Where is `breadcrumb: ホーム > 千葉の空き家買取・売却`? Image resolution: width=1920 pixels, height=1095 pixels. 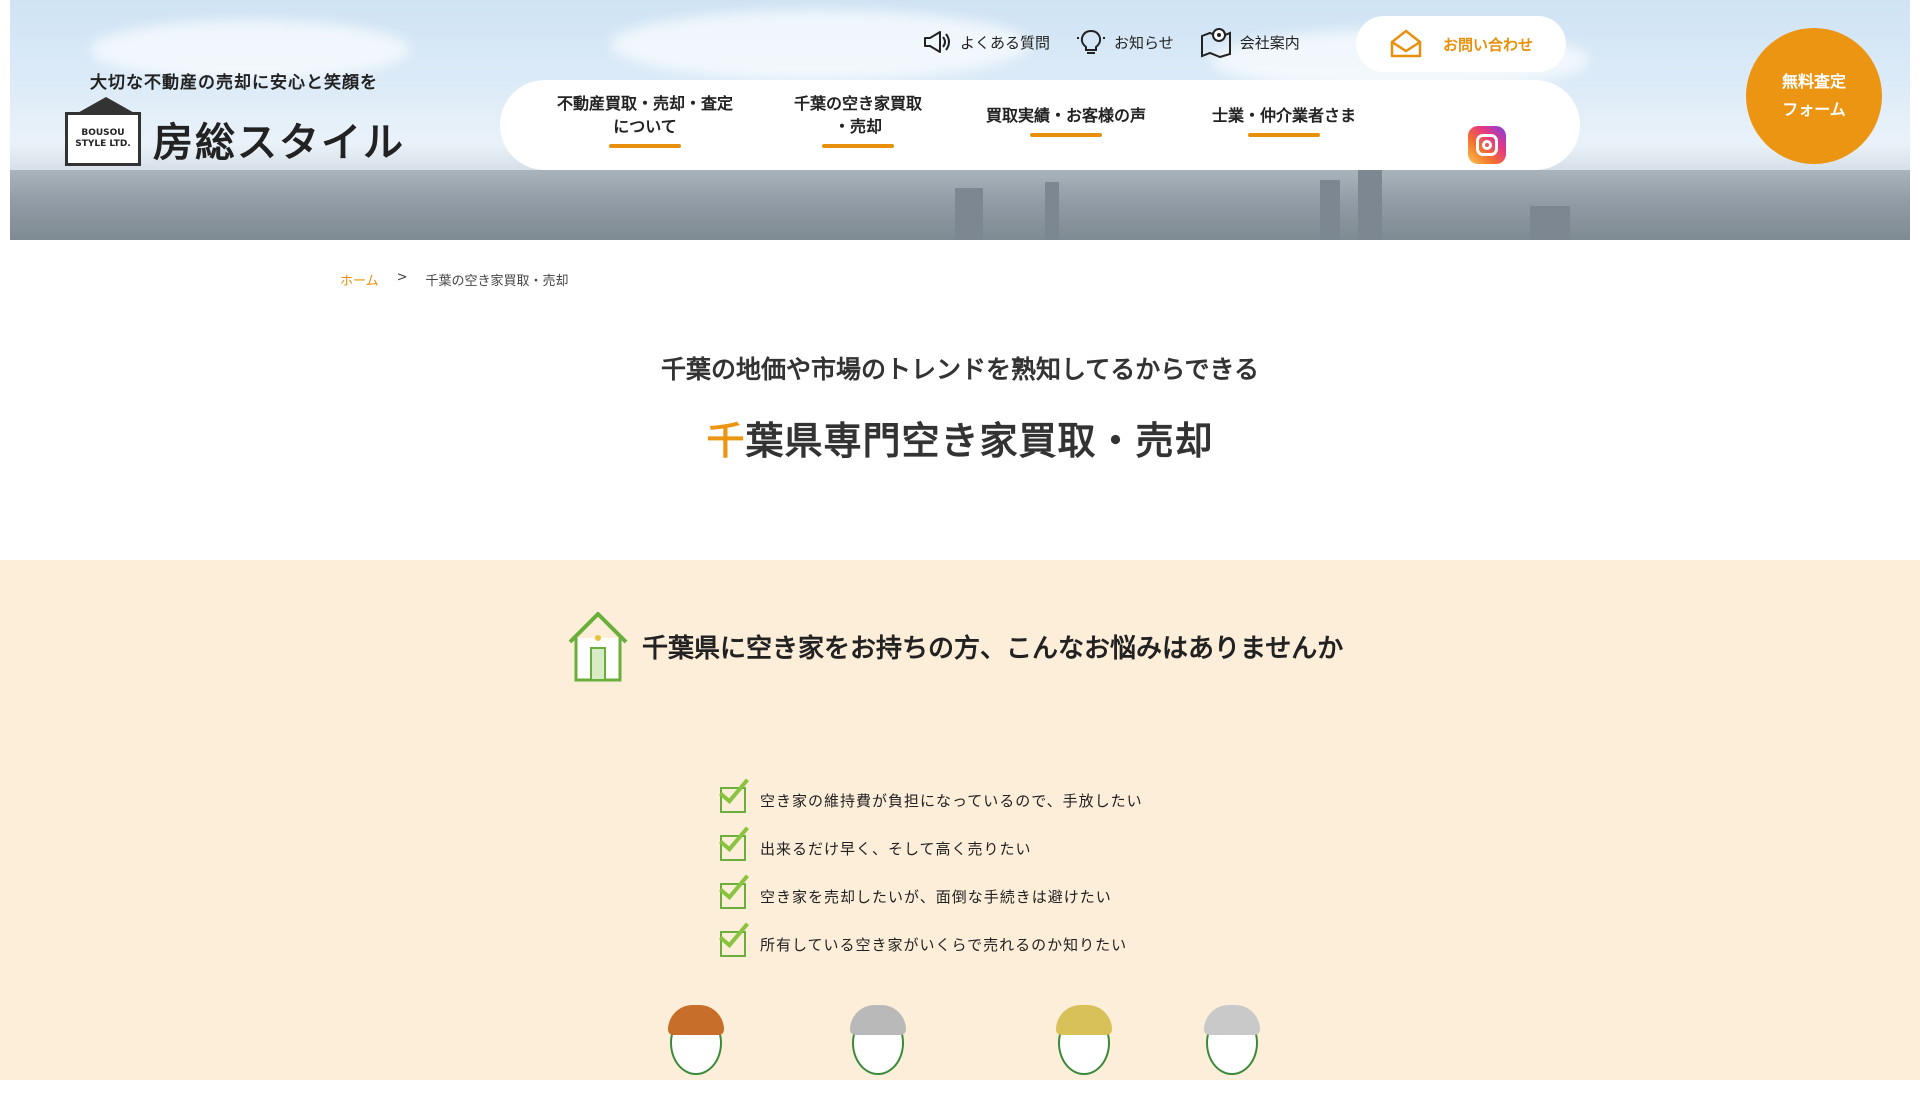
breadcrumb: ホーム > 千葉の空き家買取・売却 is located at coordinates (454, 279).